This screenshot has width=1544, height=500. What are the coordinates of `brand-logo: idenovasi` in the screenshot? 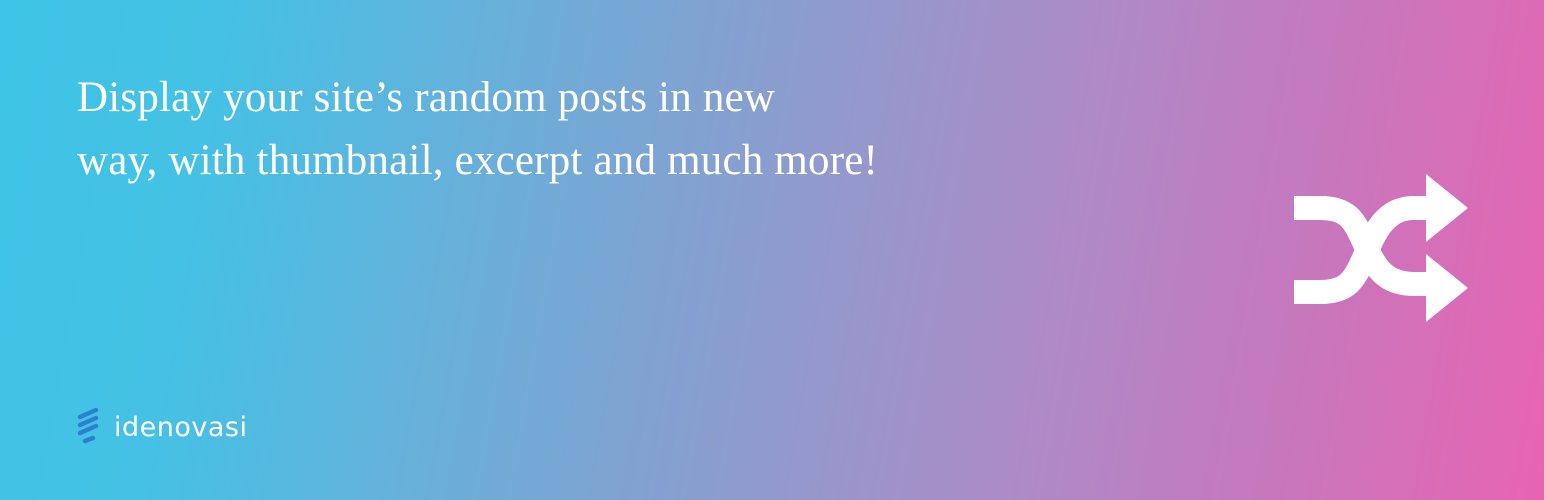 It's located at (161, 428).